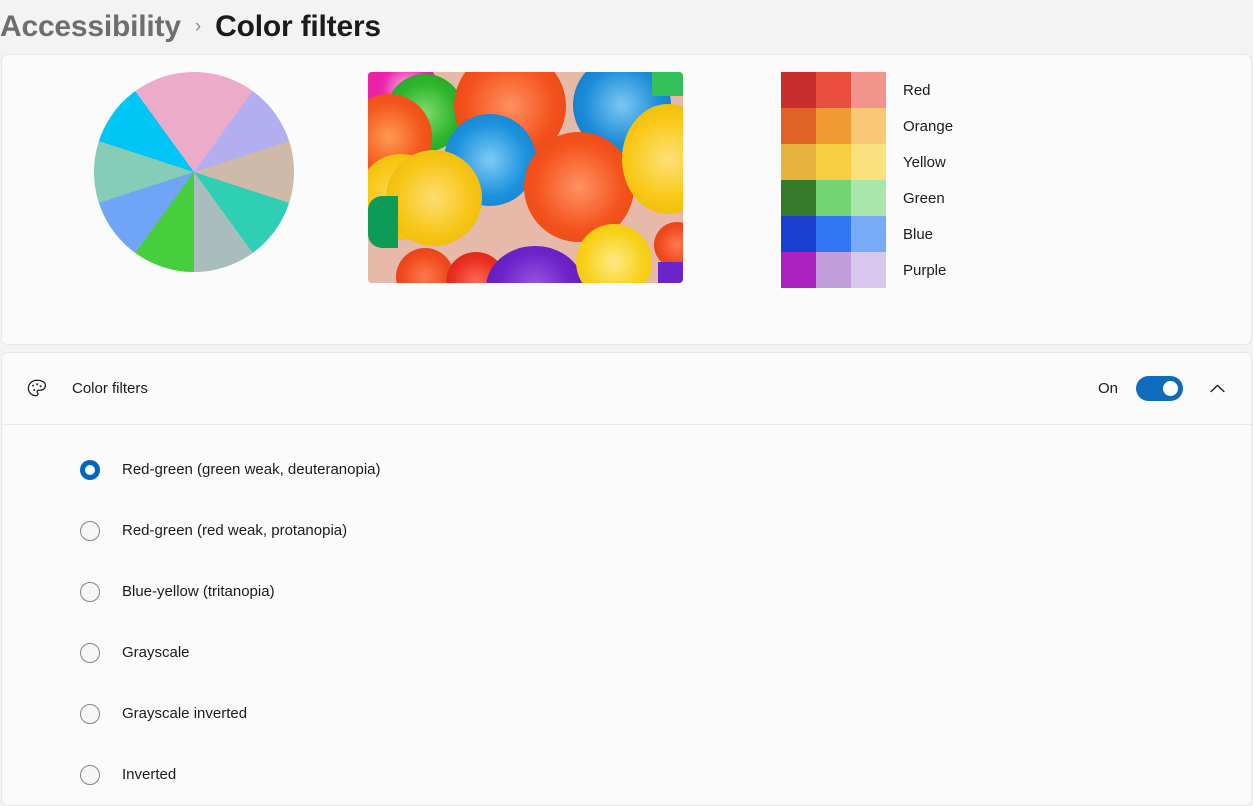 The height and width of the screenshot is (806, 1253). Describe the element at coordinates (925, 270) in the screenshot. I see `swatch-label: Purple` at that location.